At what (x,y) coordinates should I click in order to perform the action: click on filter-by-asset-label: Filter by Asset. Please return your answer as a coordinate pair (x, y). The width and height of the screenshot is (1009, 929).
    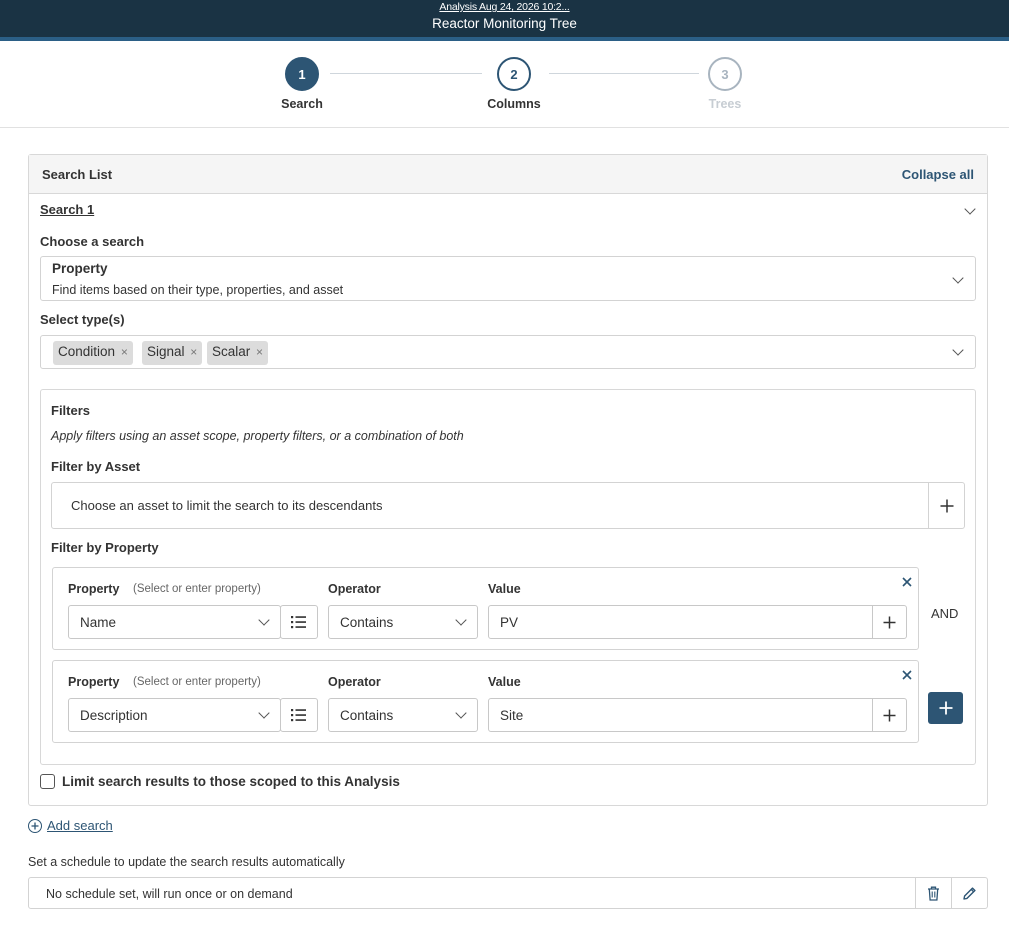
    Looking at the image, I should click on (96, 466).